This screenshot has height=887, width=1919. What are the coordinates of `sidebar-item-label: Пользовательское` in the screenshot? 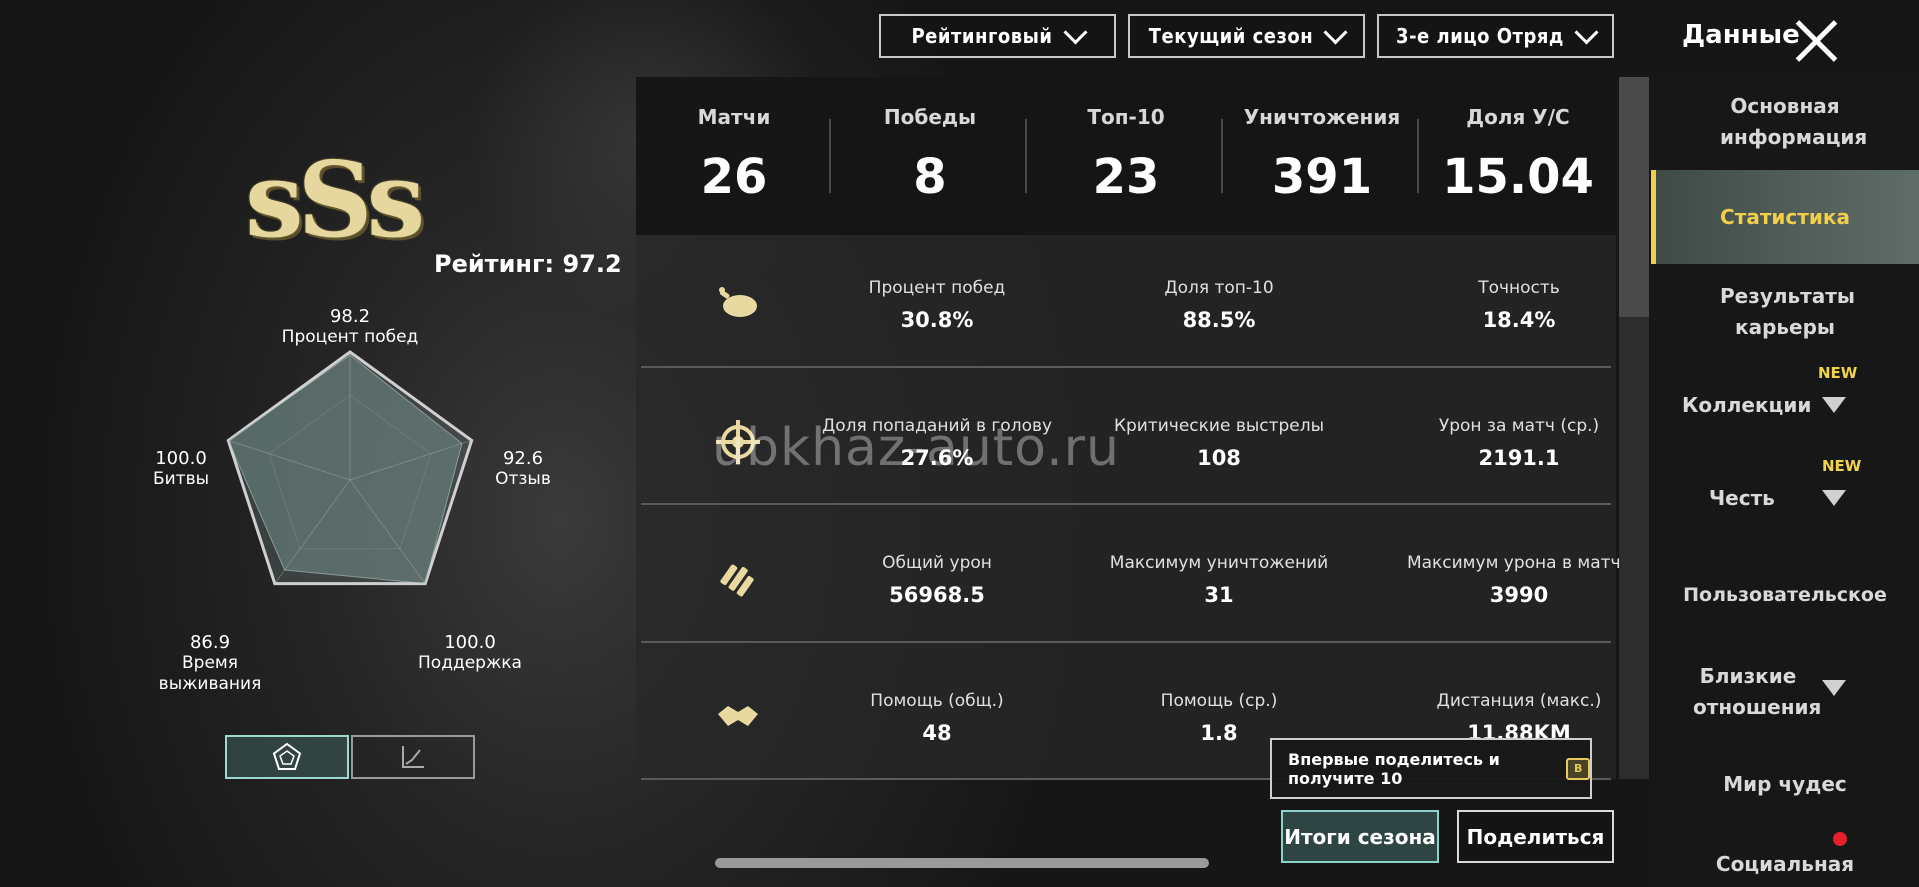 It's located at (1785, 595).